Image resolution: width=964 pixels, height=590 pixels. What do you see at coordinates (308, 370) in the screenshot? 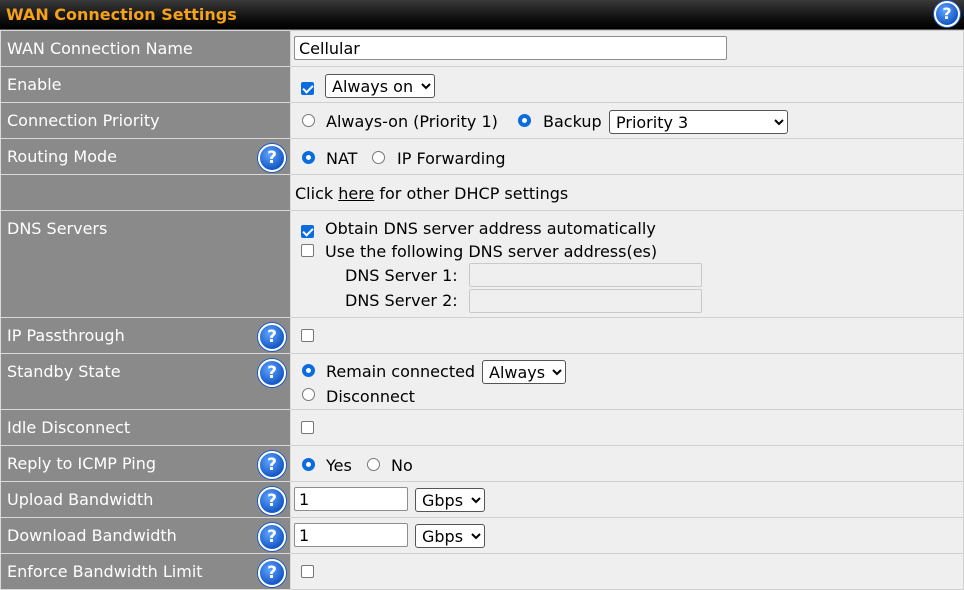
I see `standby-remain-radio` at bounding box center [308, 370].